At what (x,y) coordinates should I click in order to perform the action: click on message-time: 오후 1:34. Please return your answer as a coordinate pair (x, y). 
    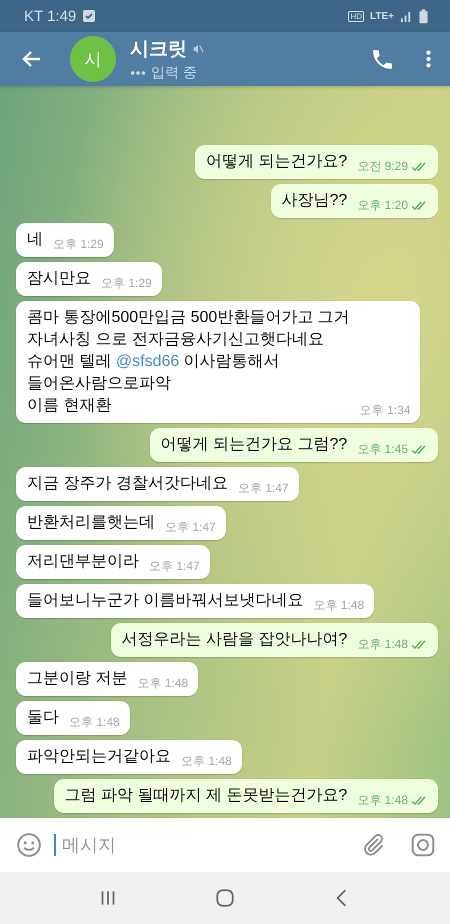
    Looking at the image, I should click on (385, 410).